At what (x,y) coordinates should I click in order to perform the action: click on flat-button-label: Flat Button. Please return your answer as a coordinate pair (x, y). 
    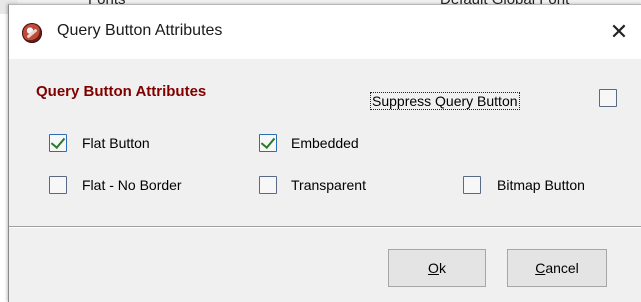
    Looking at the image, I should click on (116, 143).